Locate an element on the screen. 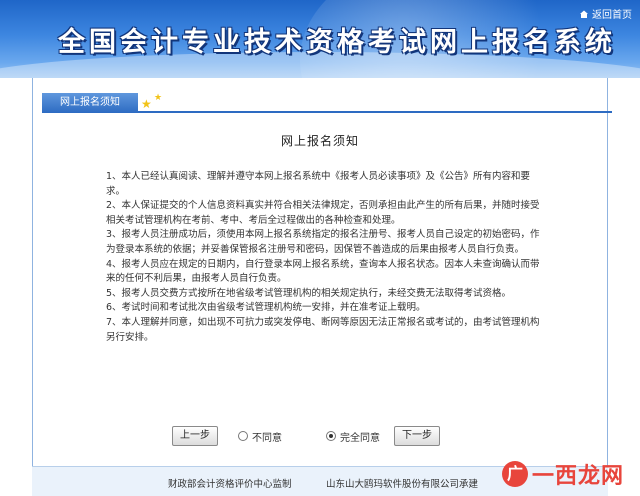 Image resolution: width=640 pixels, height=496 pixels. back-home-label: 返回首页 is located at coordinates (612, 15).